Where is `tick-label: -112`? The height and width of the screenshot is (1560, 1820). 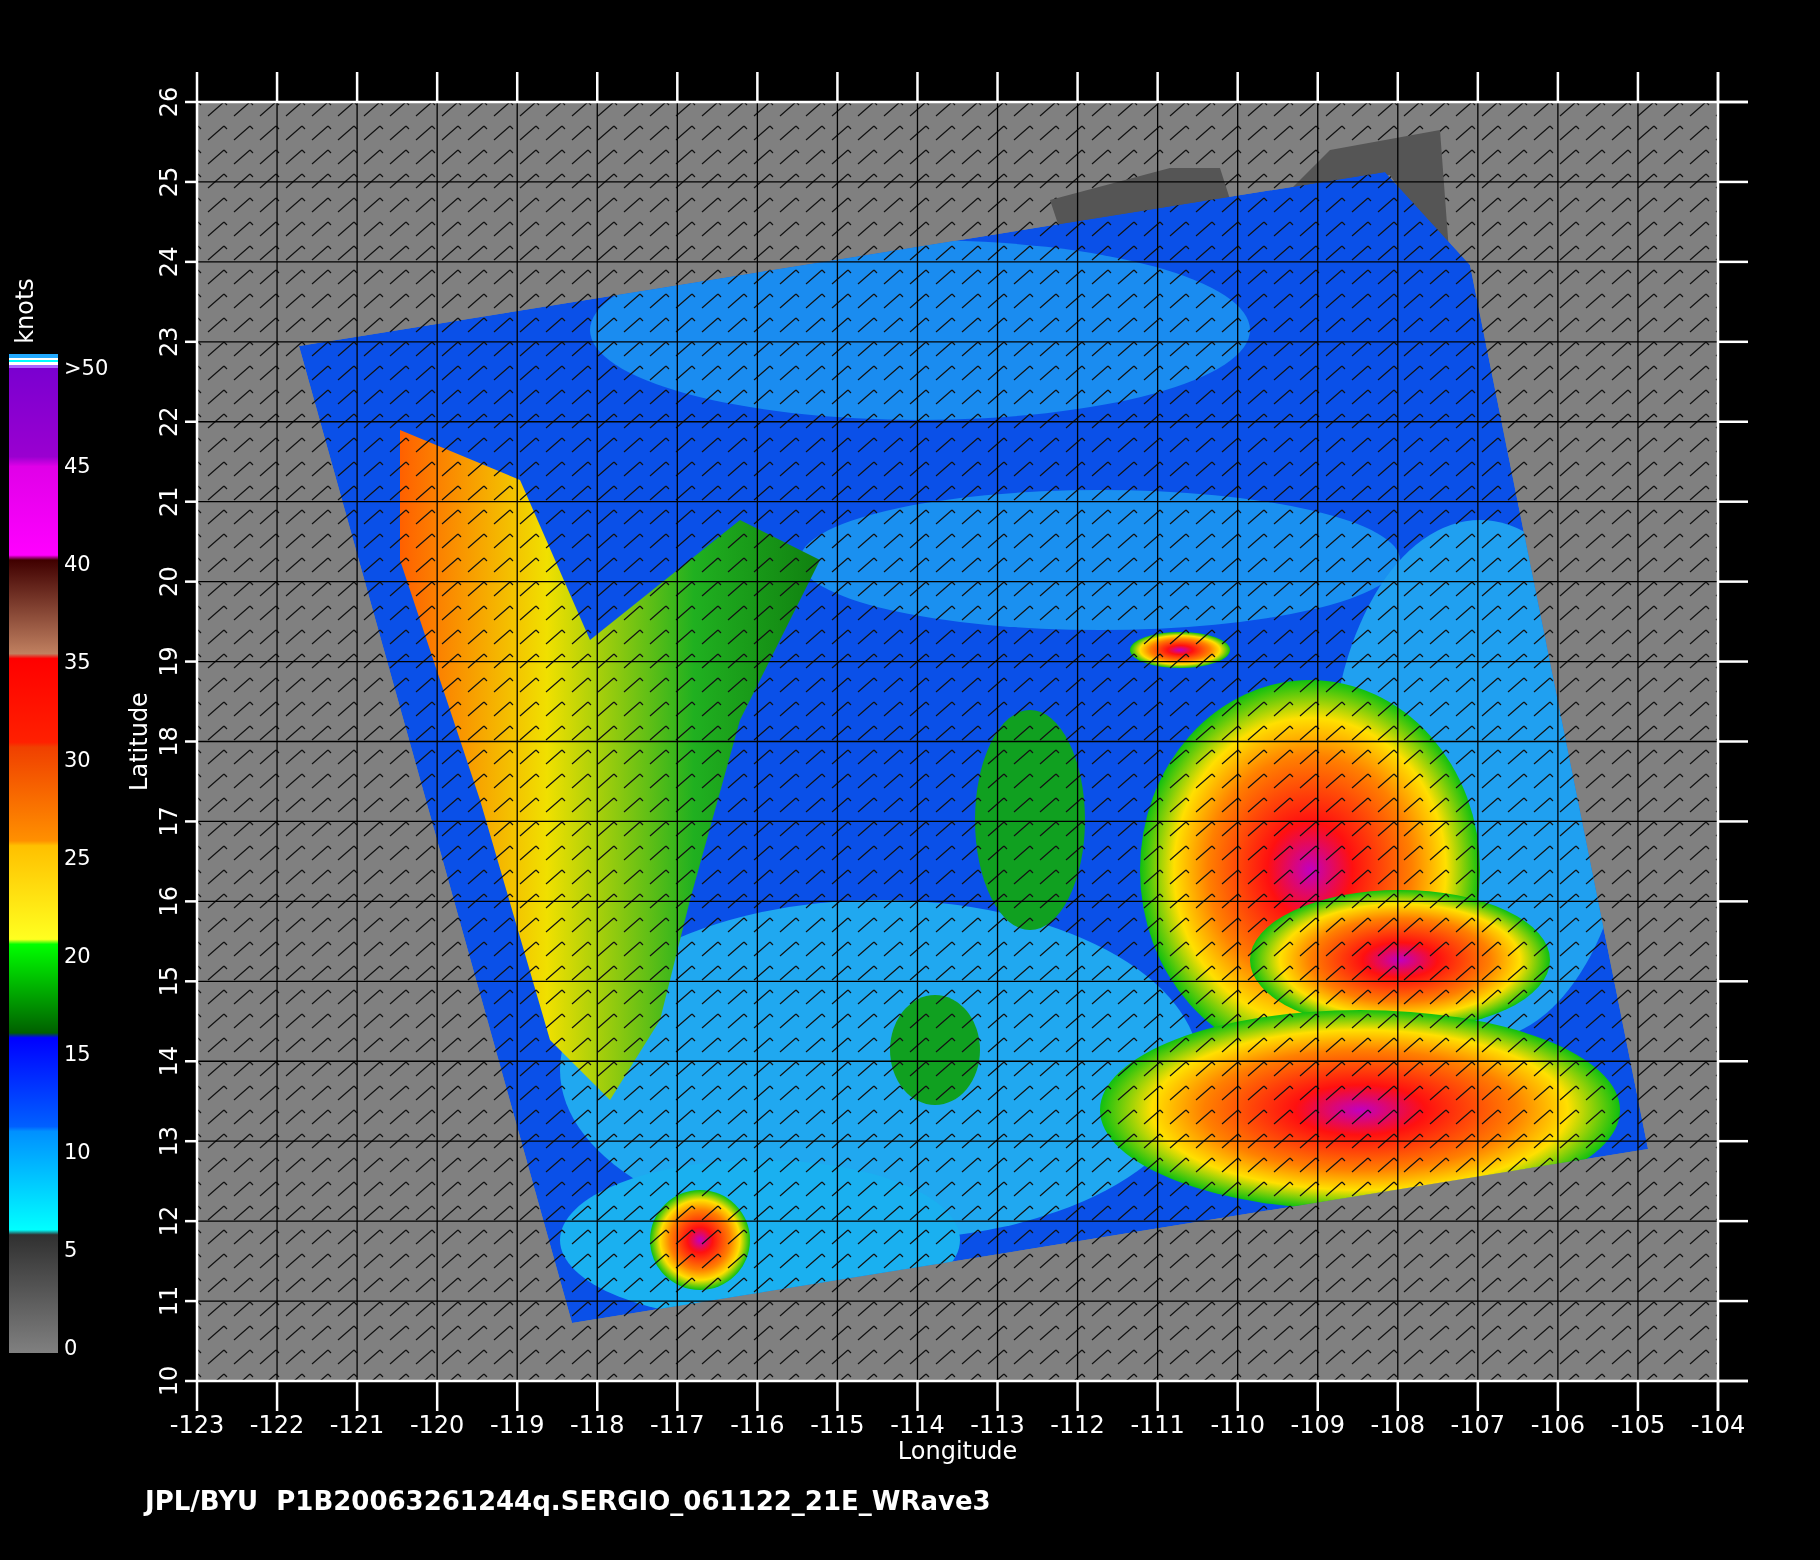 tick-label: -112 is located at coordinates (1077, 1425).